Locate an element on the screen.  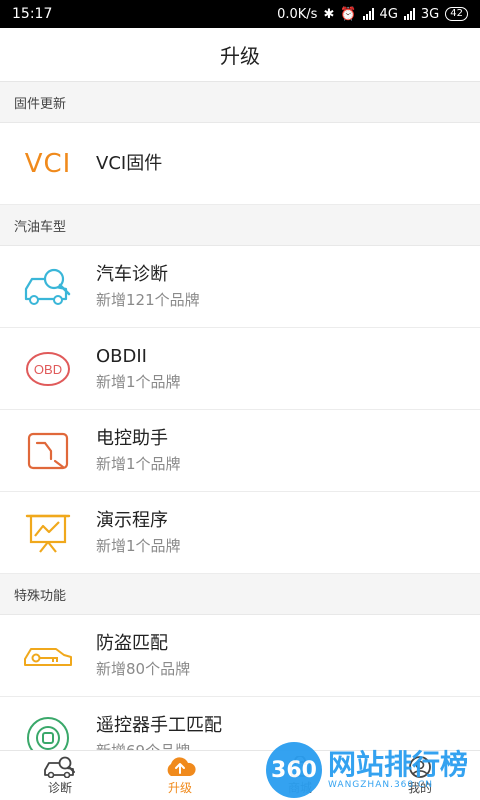
vci-text-icon: VCI is located at coordinates (48, 163).